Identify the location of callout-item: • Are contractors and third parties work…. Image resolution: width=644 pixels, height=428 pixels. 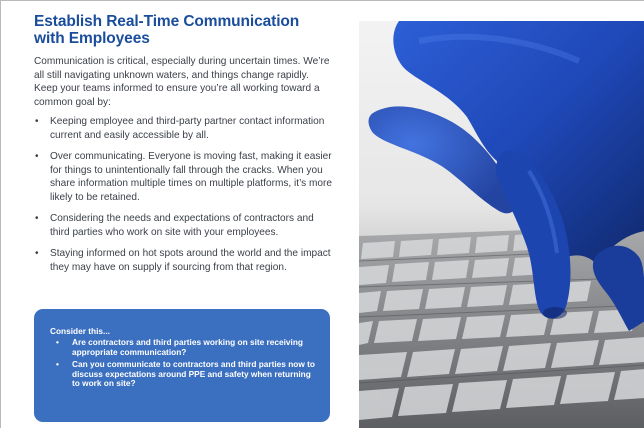
(183, 347).